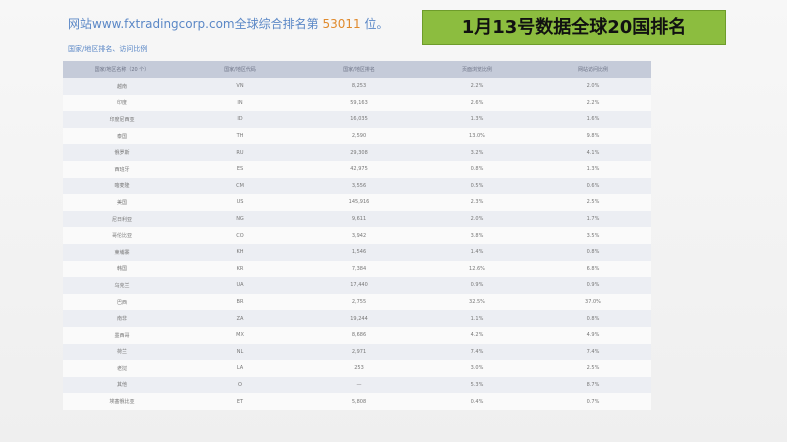 The image size is (787, 442). I want to click on table-cell: 2.0%, so click(593, 86).